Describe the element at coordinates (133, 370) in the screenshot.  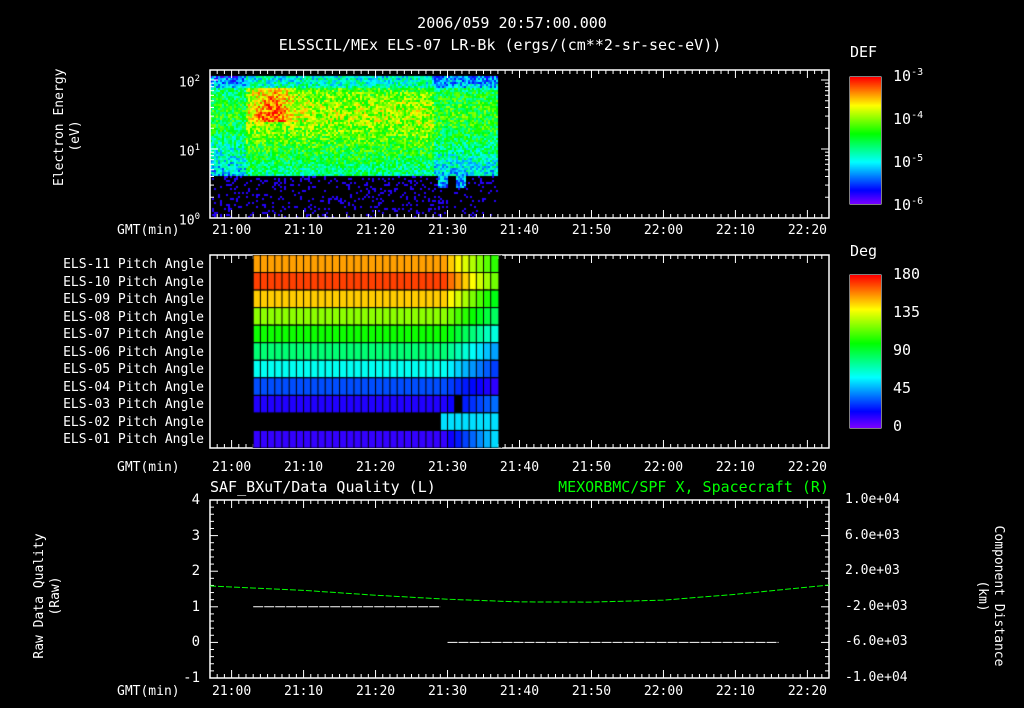
I see `pitch-angle-row-label: ELS-05 Pitch Angle` at that location.